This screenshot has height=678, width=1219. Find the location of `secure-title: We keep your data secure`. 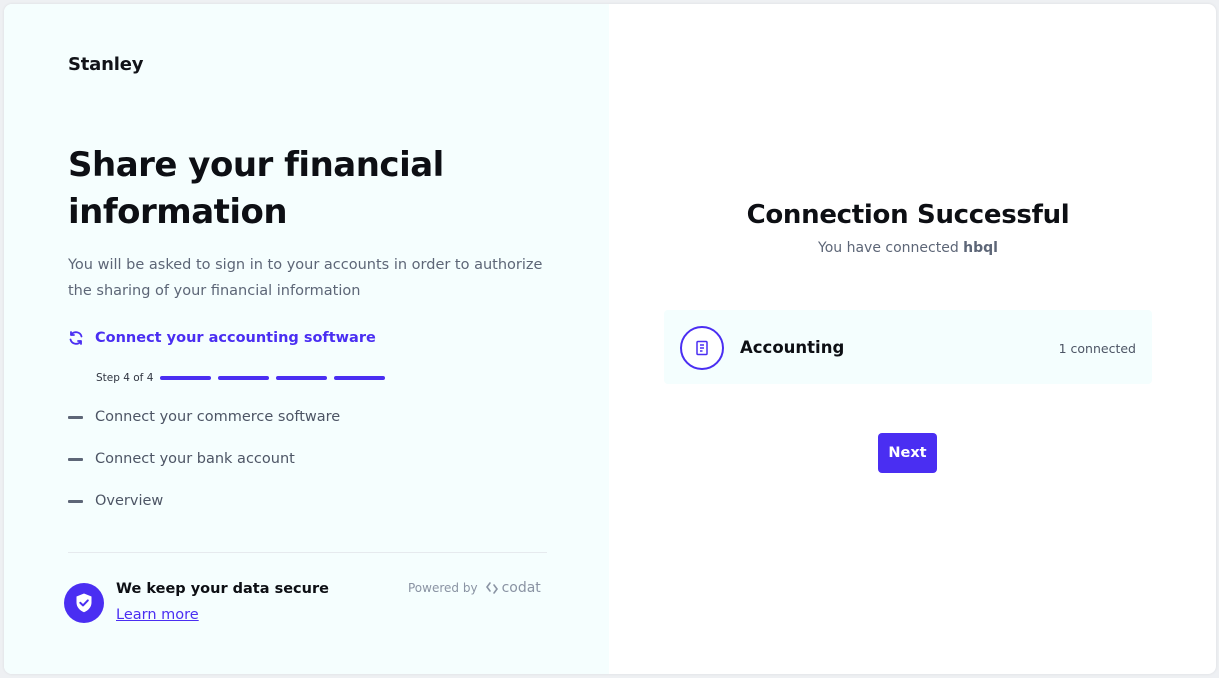

secure-title: We keep your data secure is located at coordinates (222, 589).